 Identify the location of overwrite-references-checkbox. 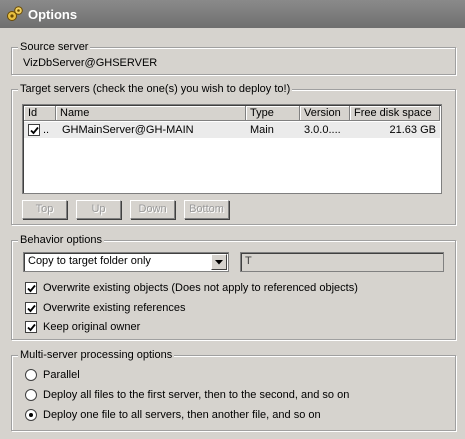
(31, 308).